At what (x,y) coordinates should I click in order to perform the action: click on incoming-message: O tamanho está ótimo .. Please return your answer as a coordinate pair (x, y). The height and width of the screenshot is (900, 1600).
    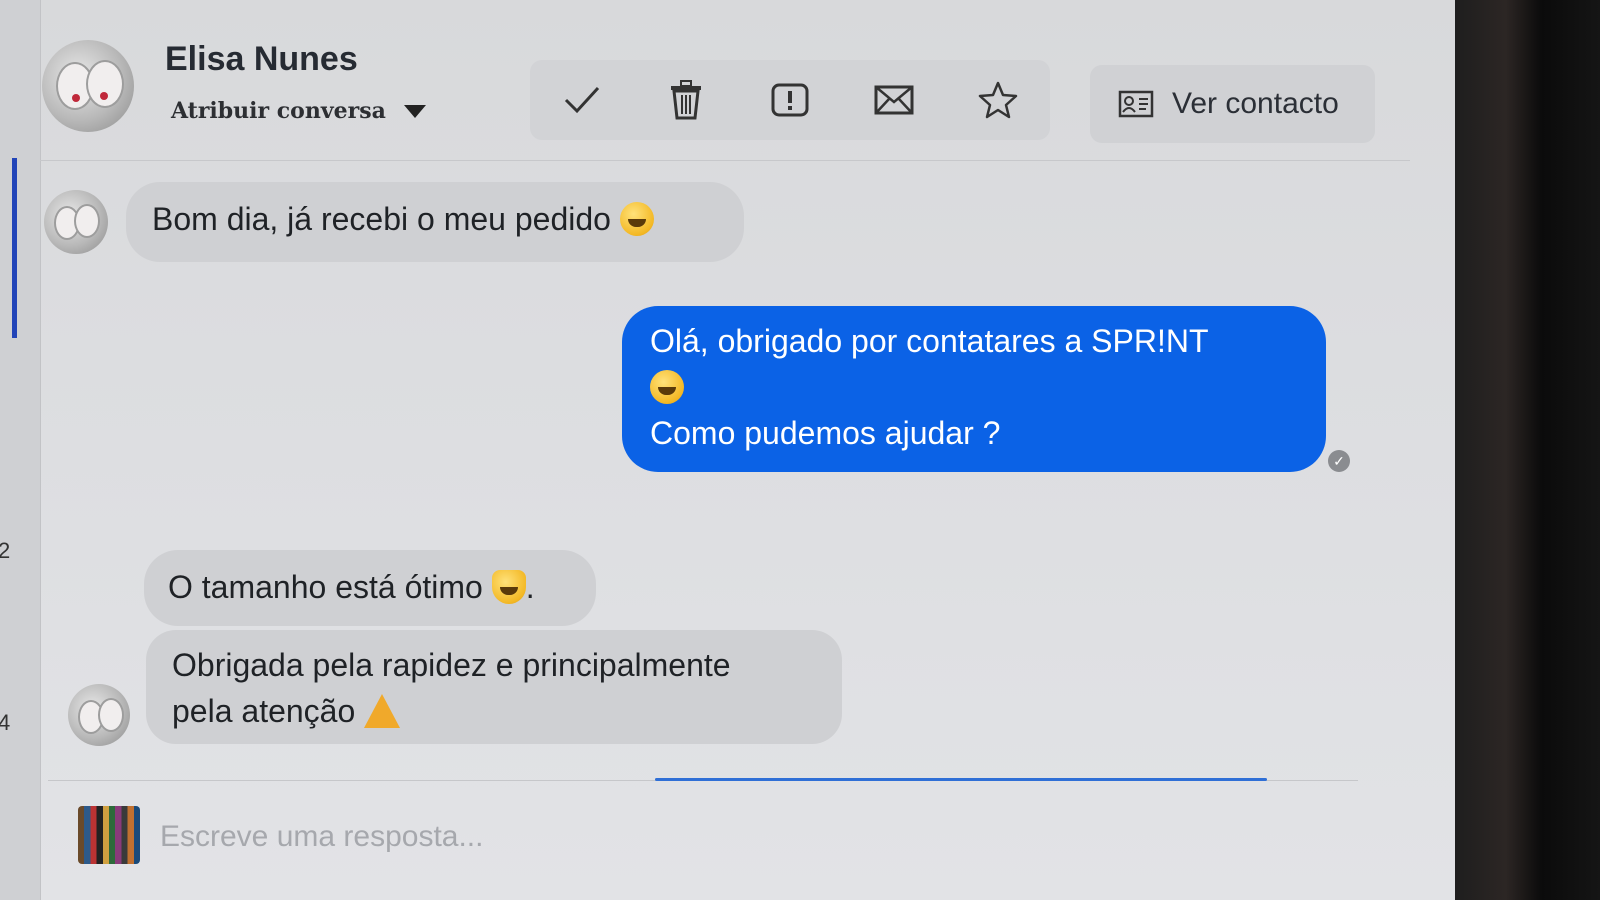
    Looking at the image, I should click on (370, 588).